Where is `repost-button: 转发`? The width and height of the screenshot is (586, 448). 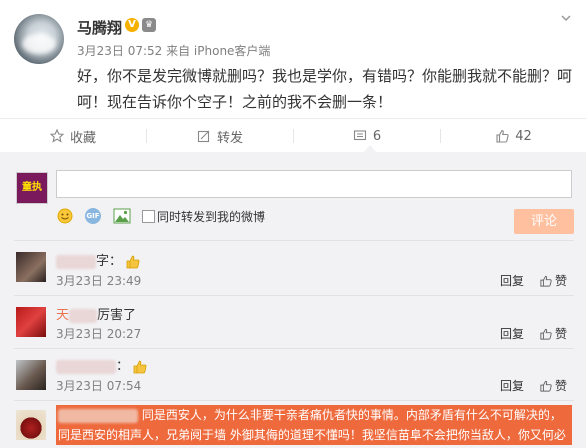
repost-button: 转发 is located at coordinates (220, 136).